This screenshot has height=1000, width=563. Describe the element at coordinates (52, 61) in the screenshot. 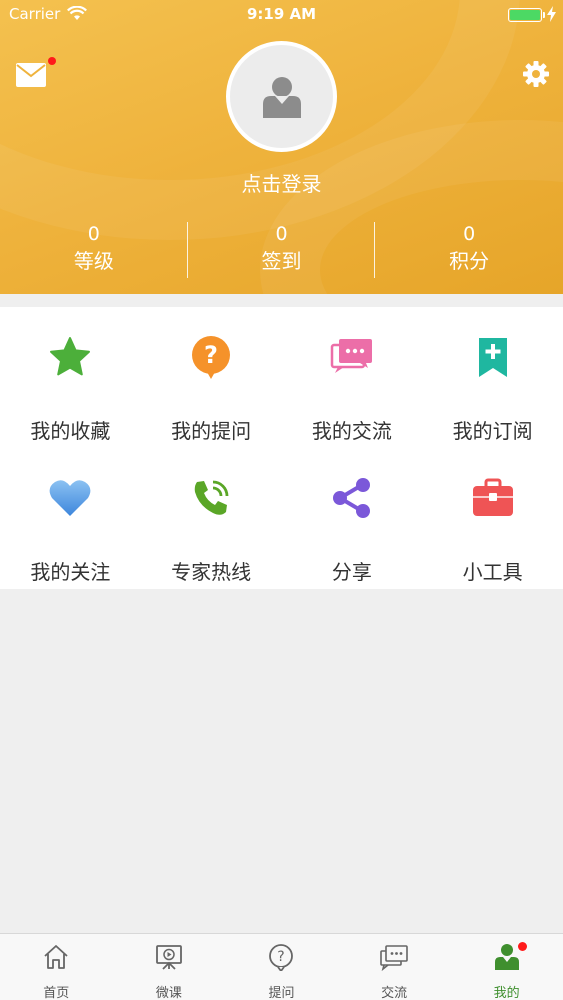

I see `mail-badge` at that location.